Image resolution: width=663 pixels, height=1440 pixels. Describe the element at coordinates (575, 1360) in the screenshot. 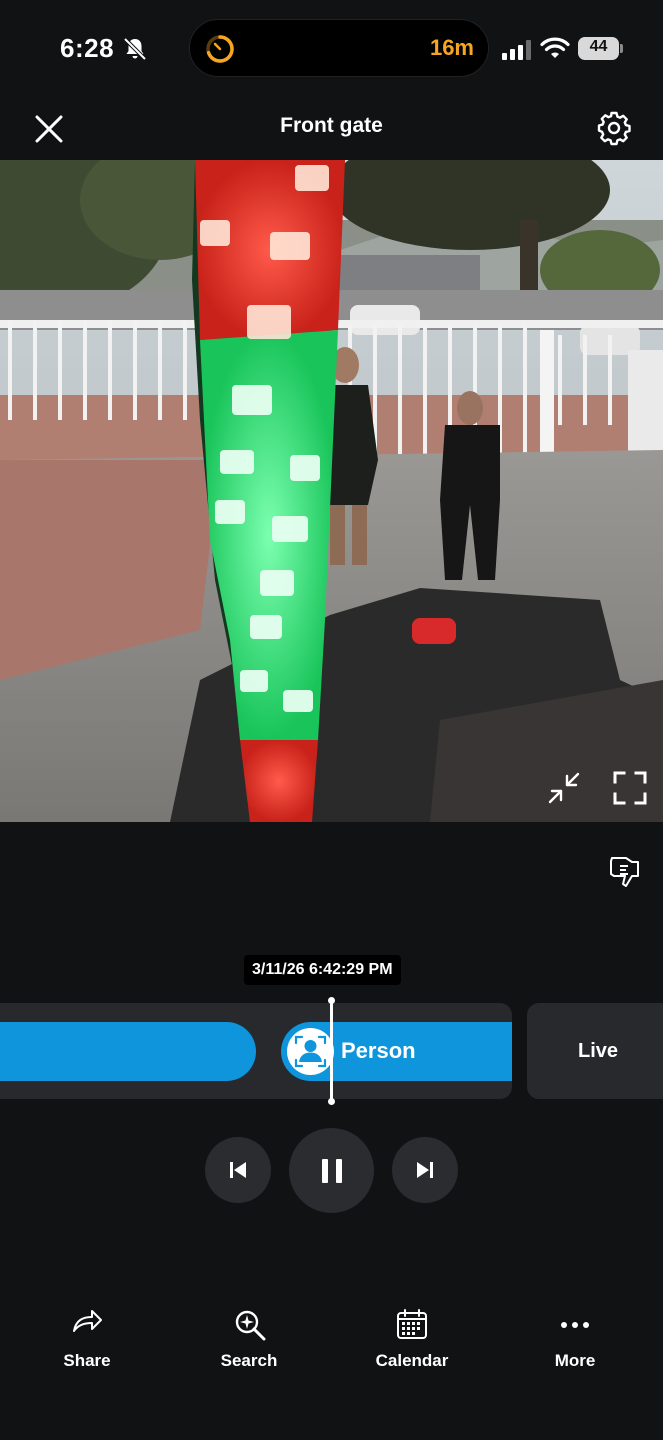

I see `more-label: More` at that location.